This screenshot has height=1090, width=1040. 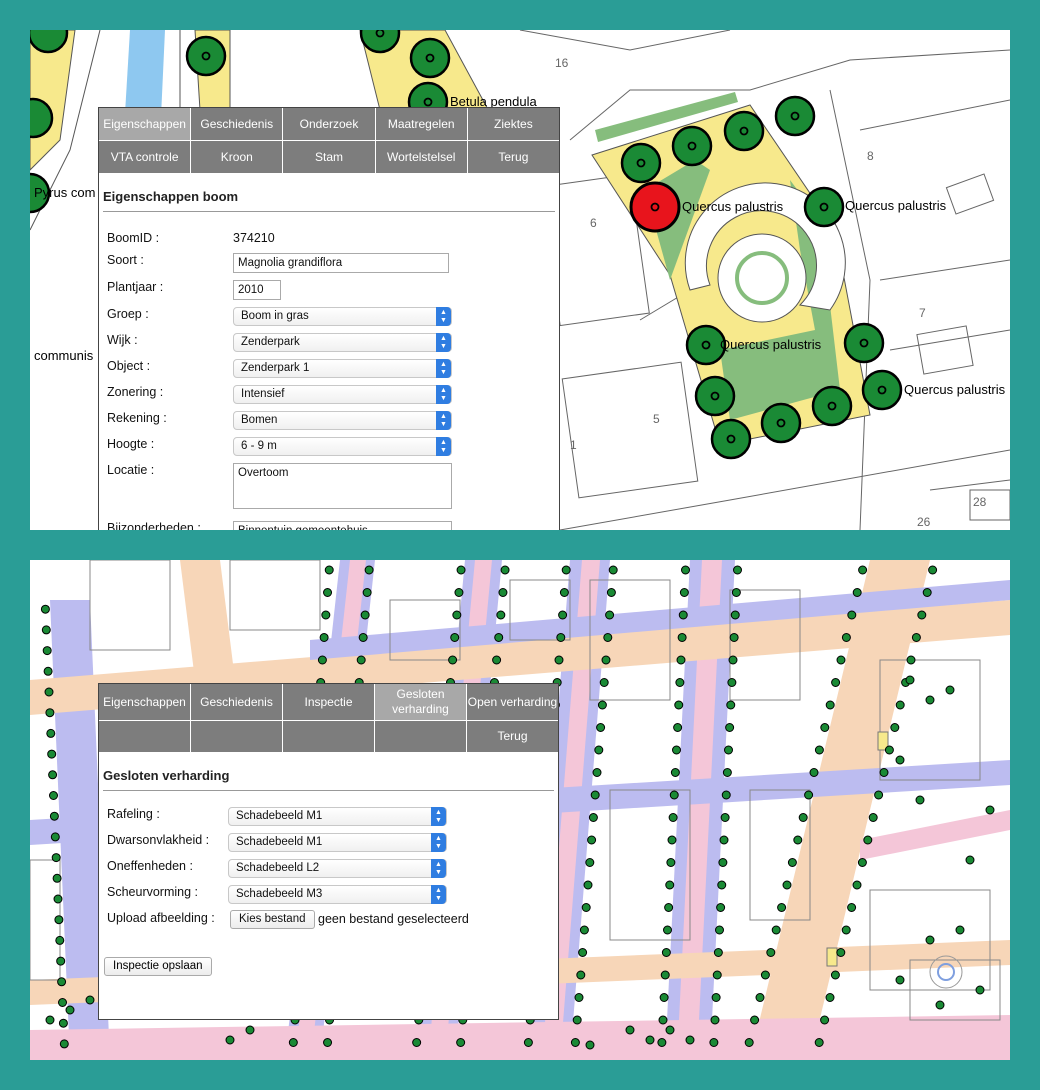 I want to click on save-inspection-button: Inspectie opslaan, so click(x=158, y=966).